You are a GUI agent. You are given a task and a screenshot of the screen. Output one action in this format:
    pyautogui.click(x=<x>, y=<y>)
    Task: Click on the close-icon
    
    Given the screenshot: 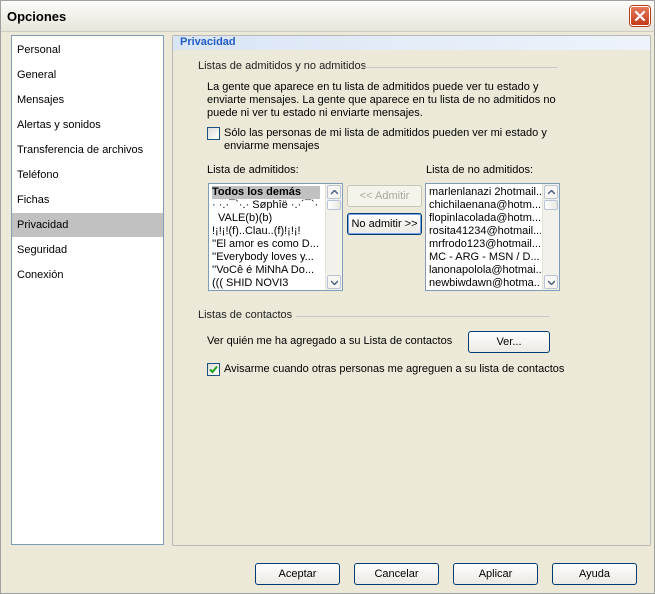 What is the action you would take?
    pyautogui.click(x=640, y=16)
    